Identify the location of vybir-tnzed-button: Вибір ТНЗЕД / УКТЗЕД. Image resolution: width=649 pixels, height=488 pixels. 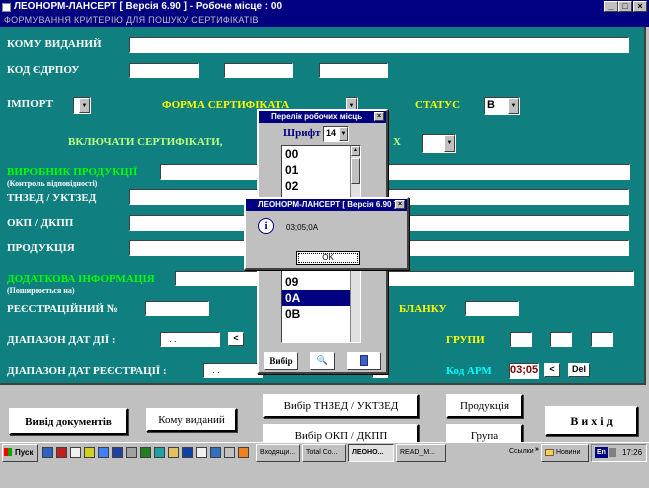
(341, 406).